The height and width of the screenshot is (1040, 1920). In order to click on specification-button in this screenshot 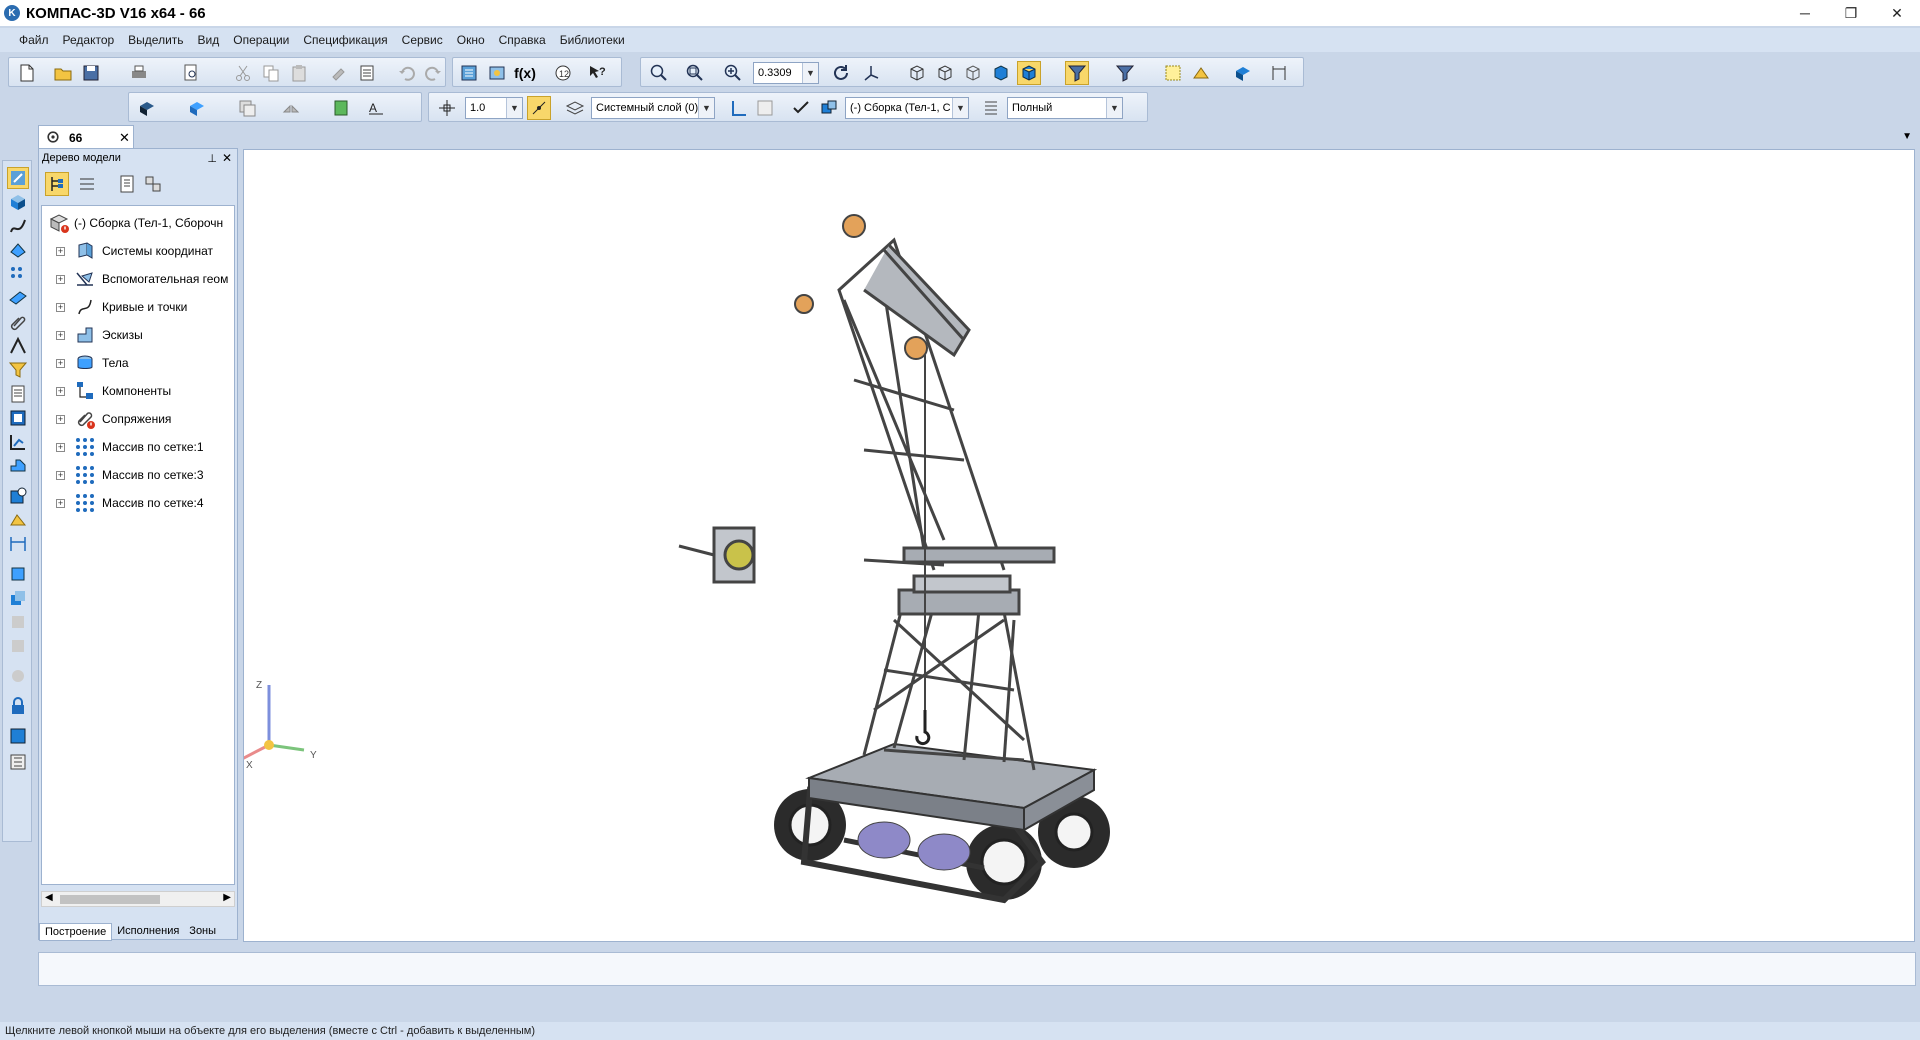, I will do `click(18, 394)`.